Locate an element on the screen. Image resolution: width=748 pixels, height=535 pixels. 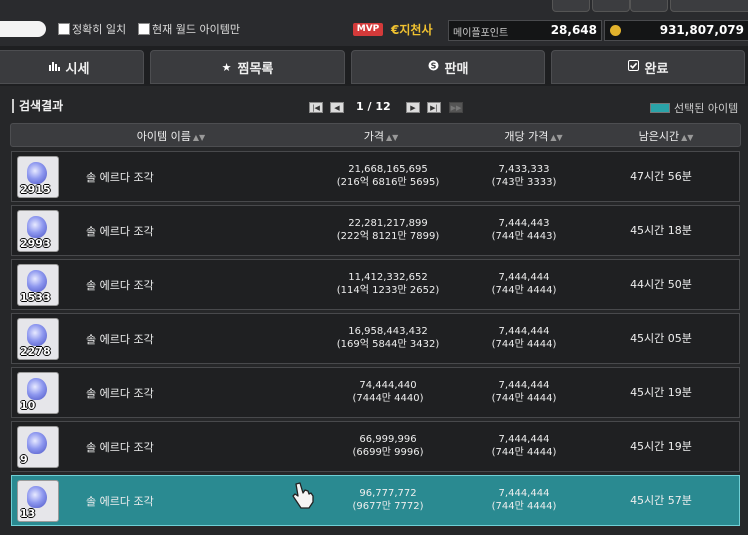
server-name: 지천사 is located at coordinates (416, 30).